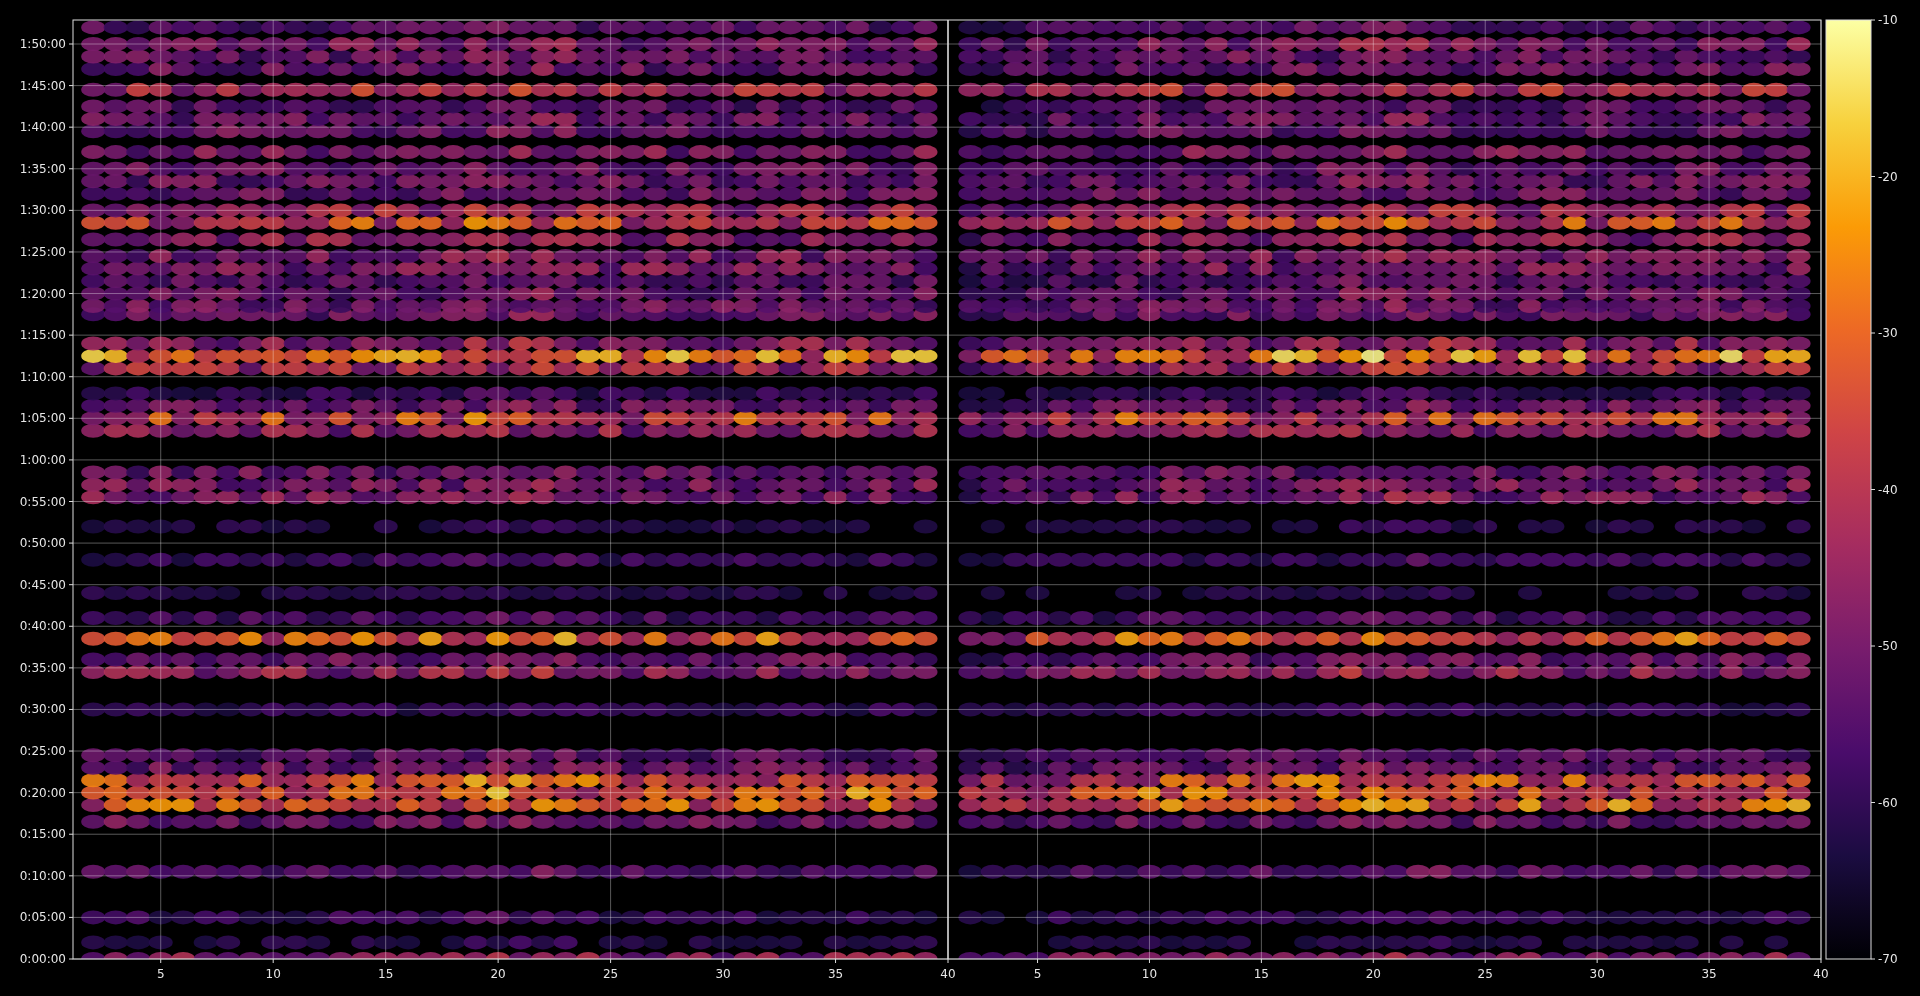  What do you see at coordinates (42, 667) in the screenshot?
I see `y-tick-label: 0:35:00` at bounding box center [42, 667].